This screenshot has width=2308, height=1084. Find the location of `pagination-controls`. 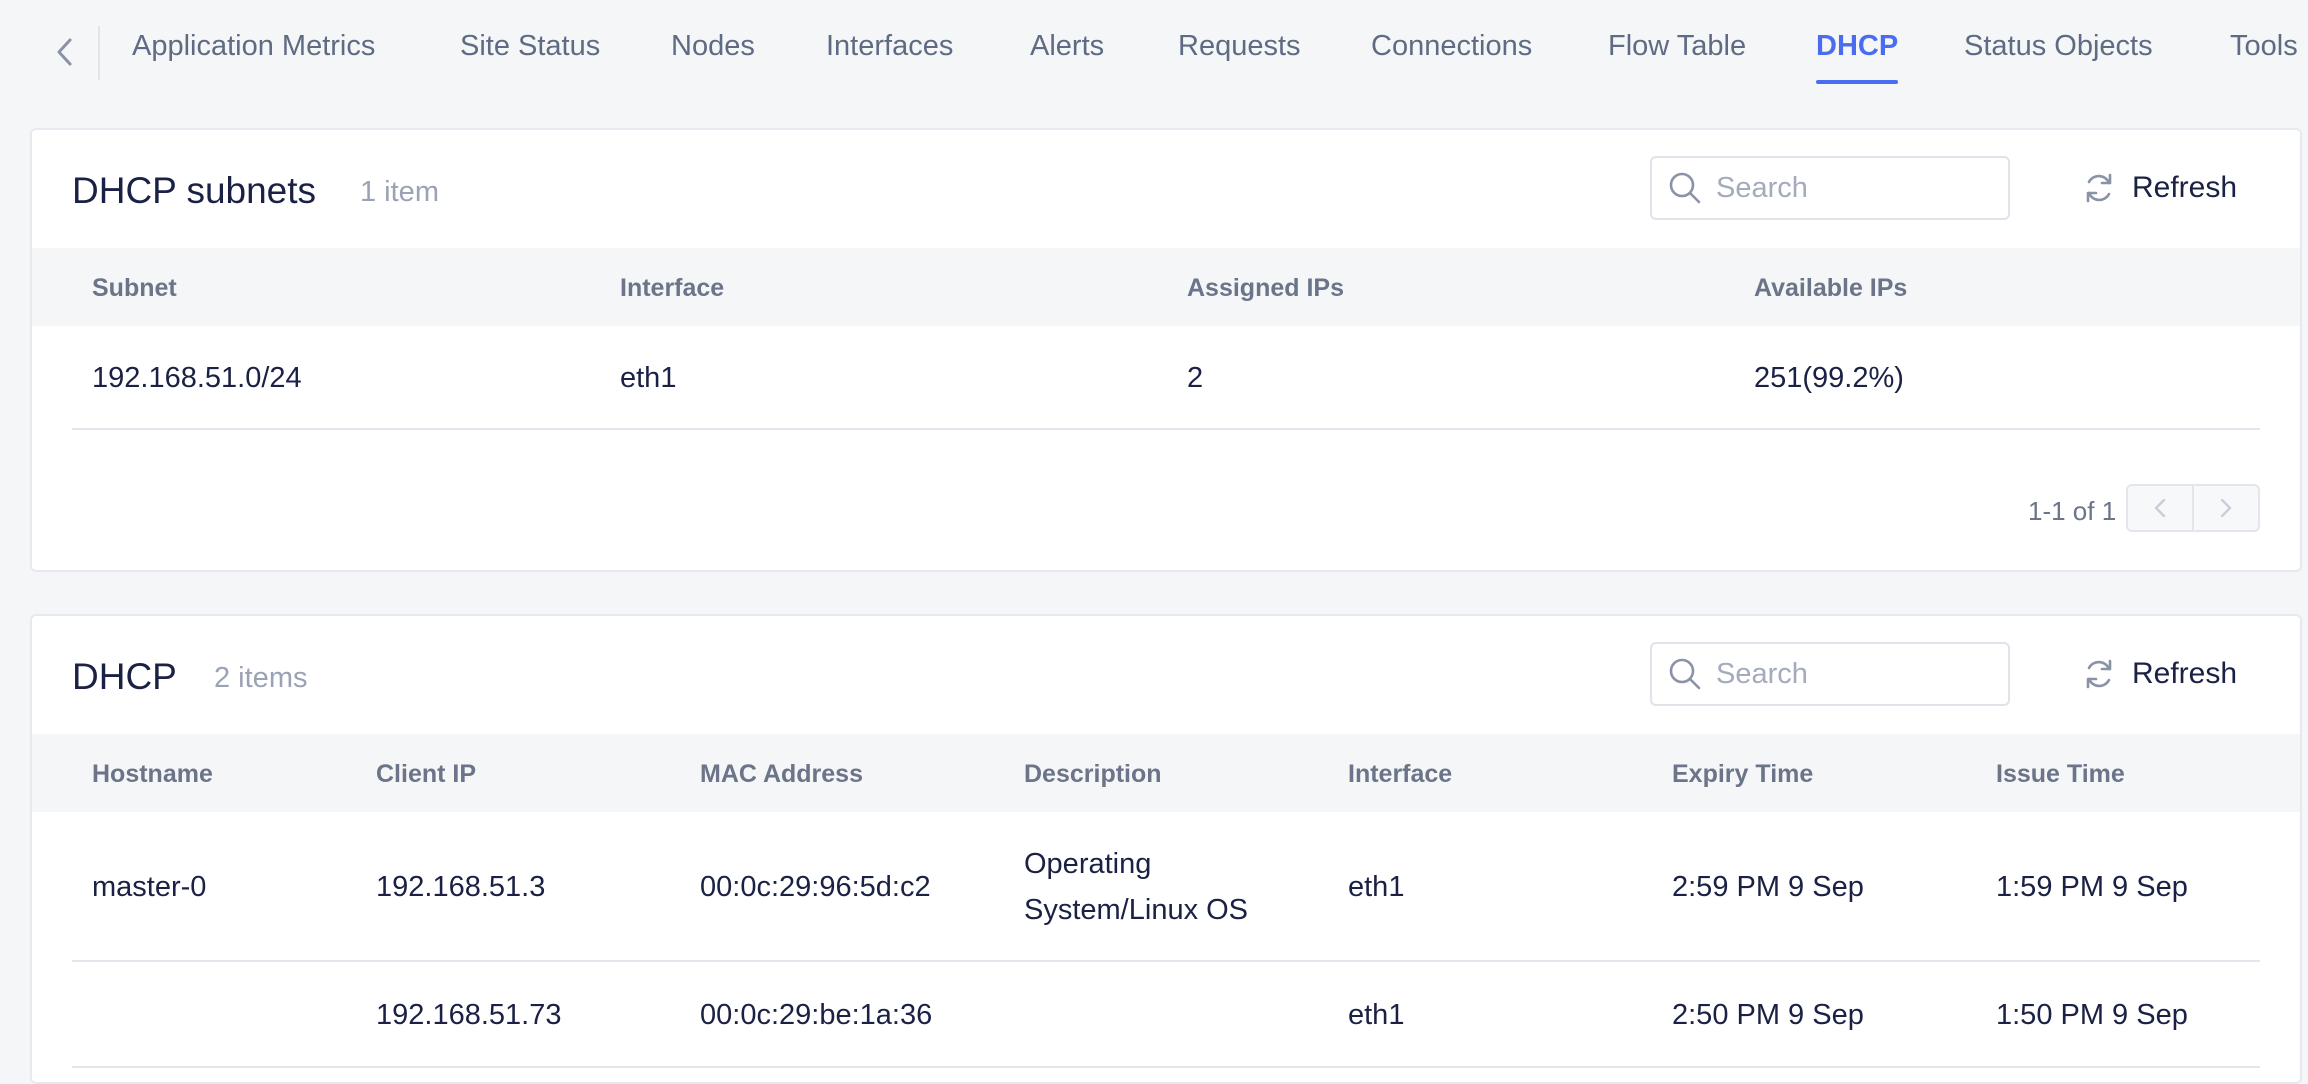

pagination-controls is located at coordinates (2193, 508).